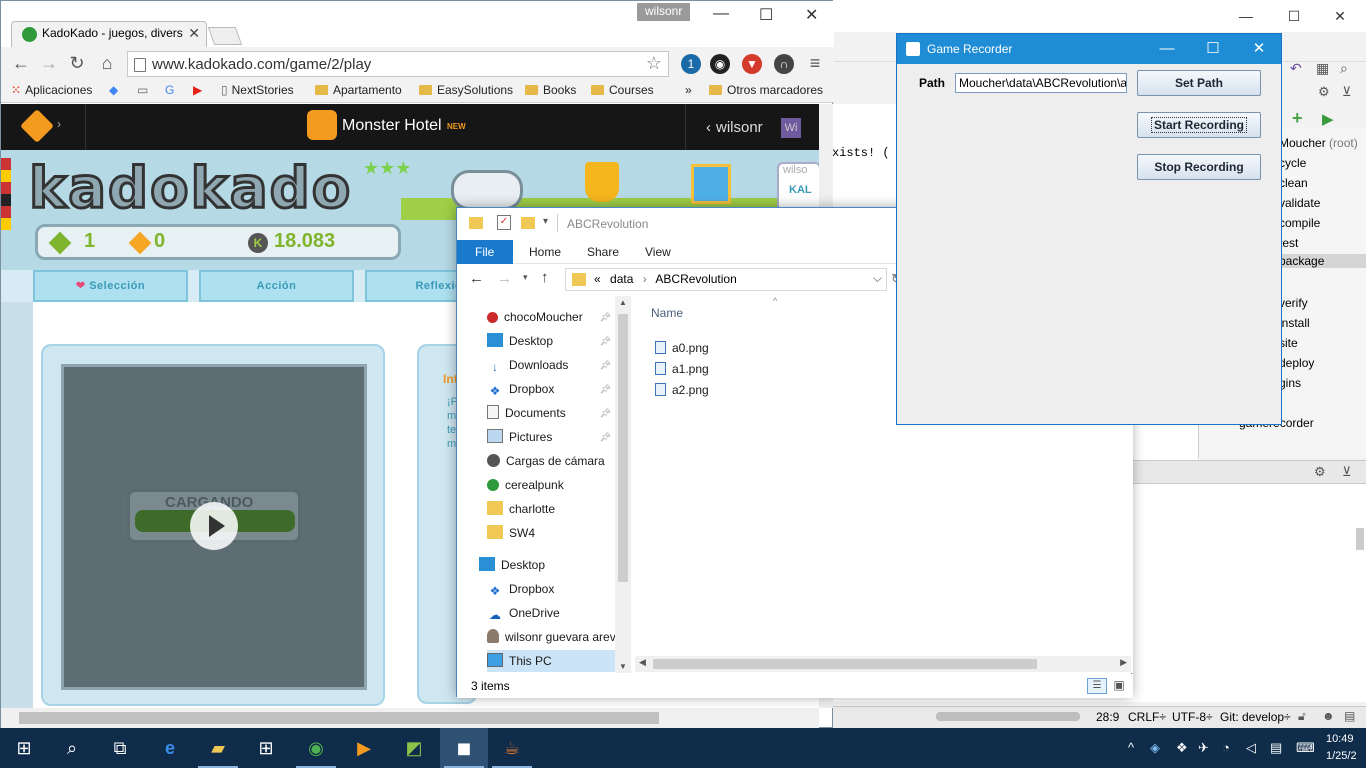 The height and width of the screenshot is (768, 1366). I want to click on scroll-up-icon: ▲, so click(623, 302).